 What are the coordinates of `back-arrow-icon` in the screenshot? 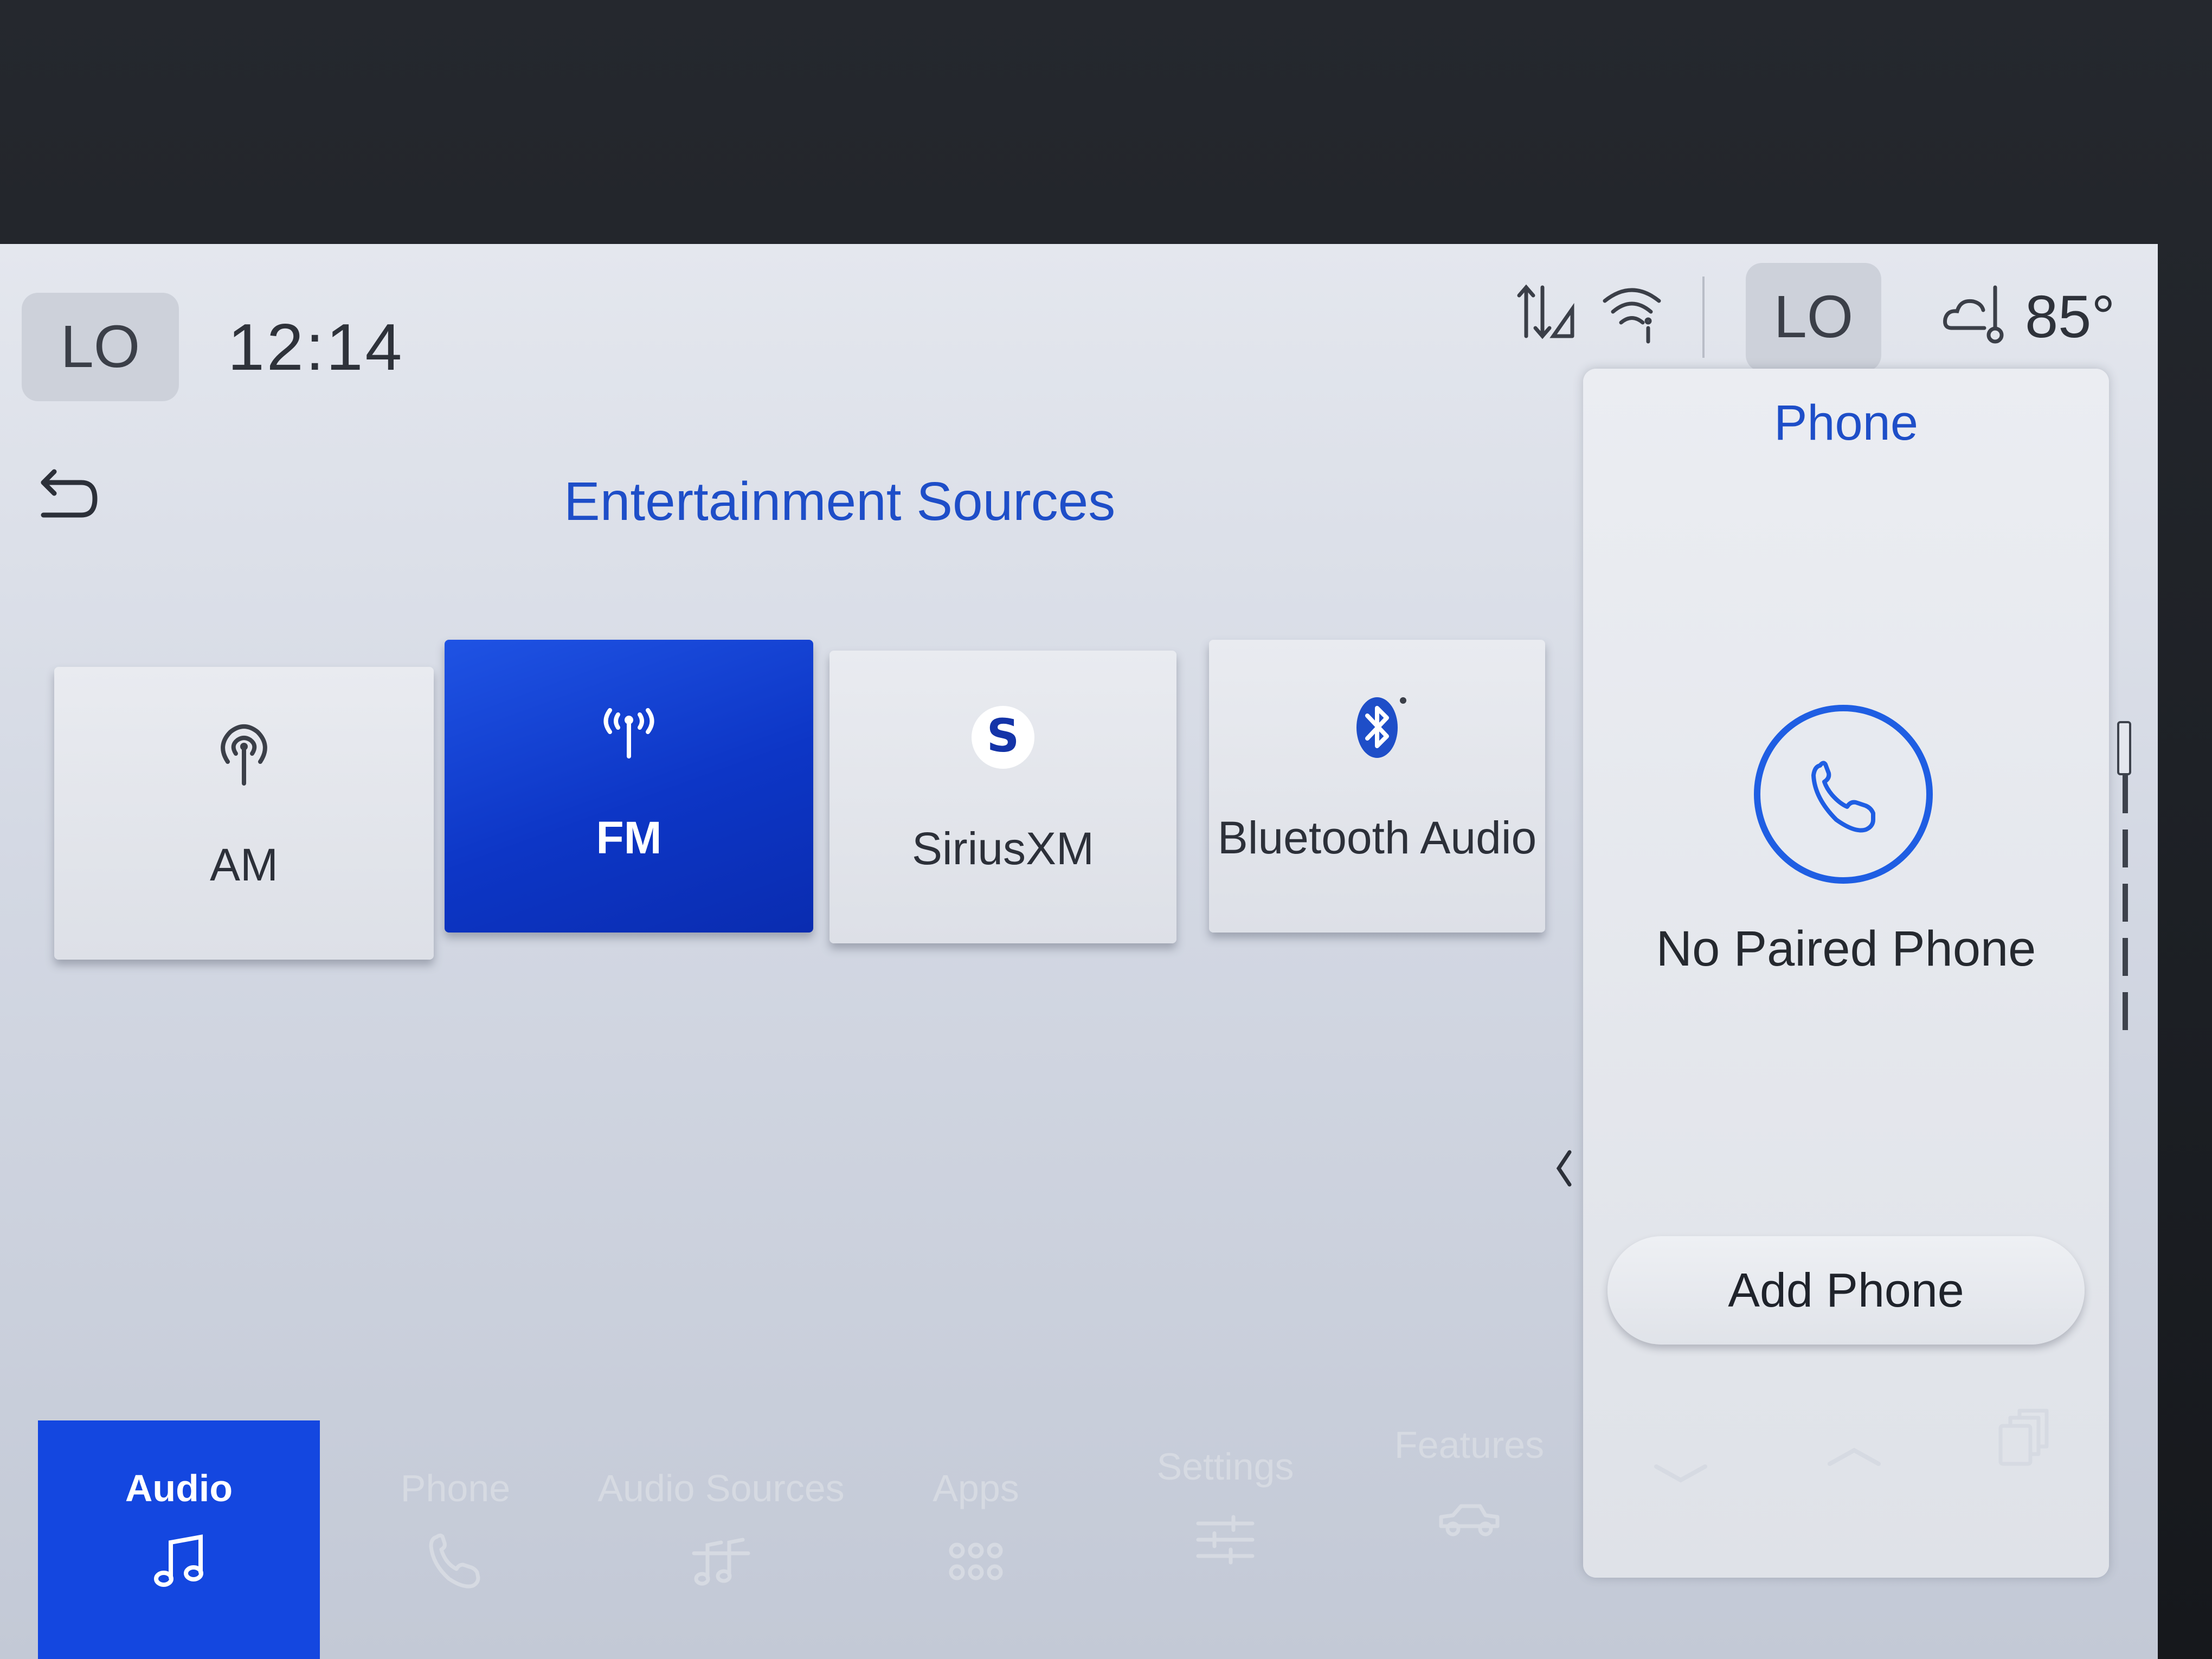 It's located at (65, 496).